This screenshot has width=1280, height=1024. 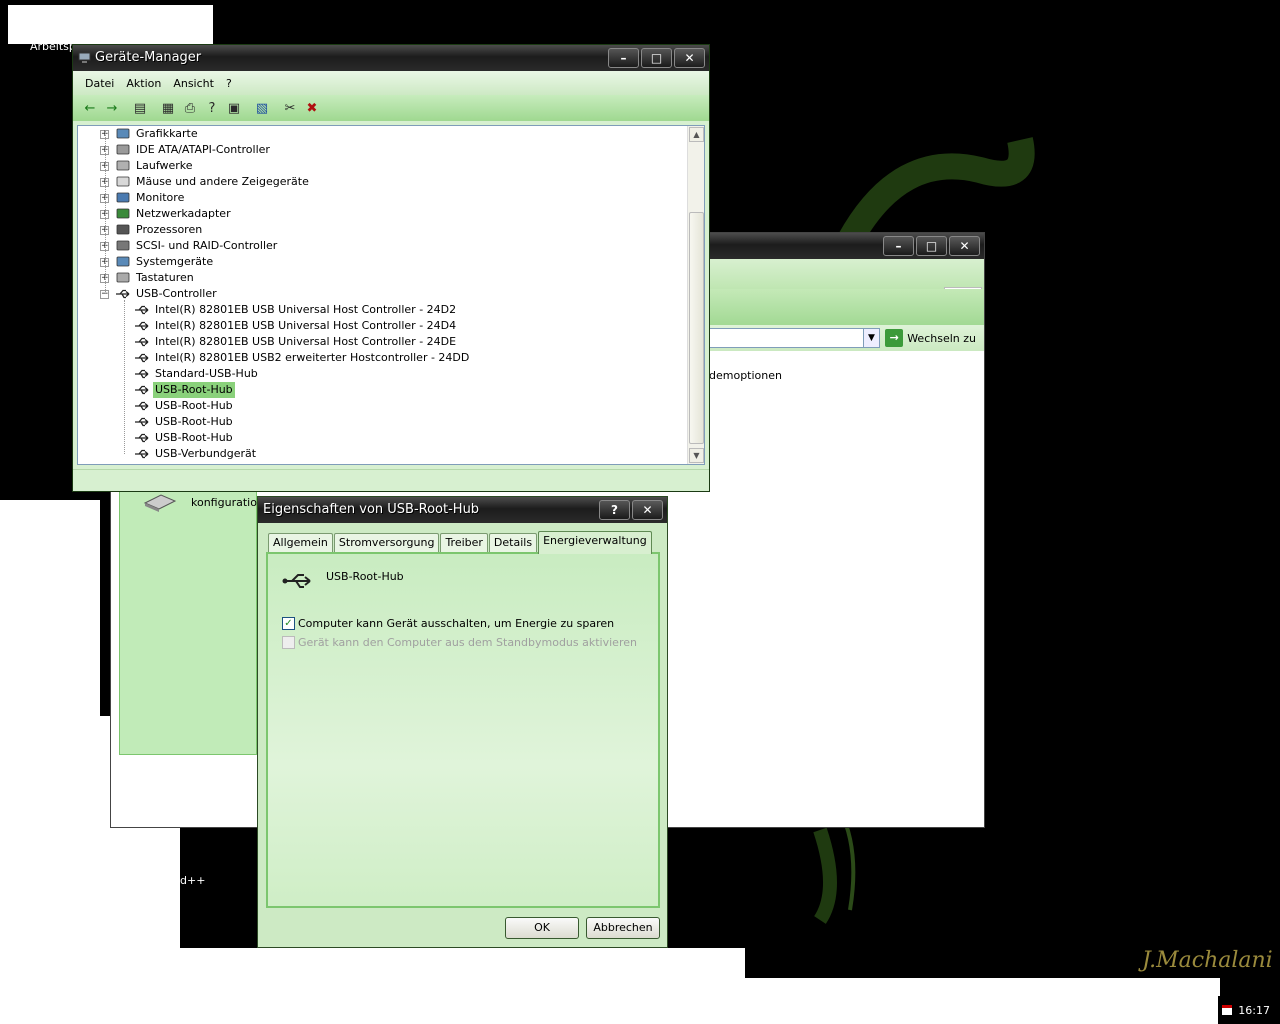 I want to click on scroll-up-button: ▲, so click(x=696, y=134).